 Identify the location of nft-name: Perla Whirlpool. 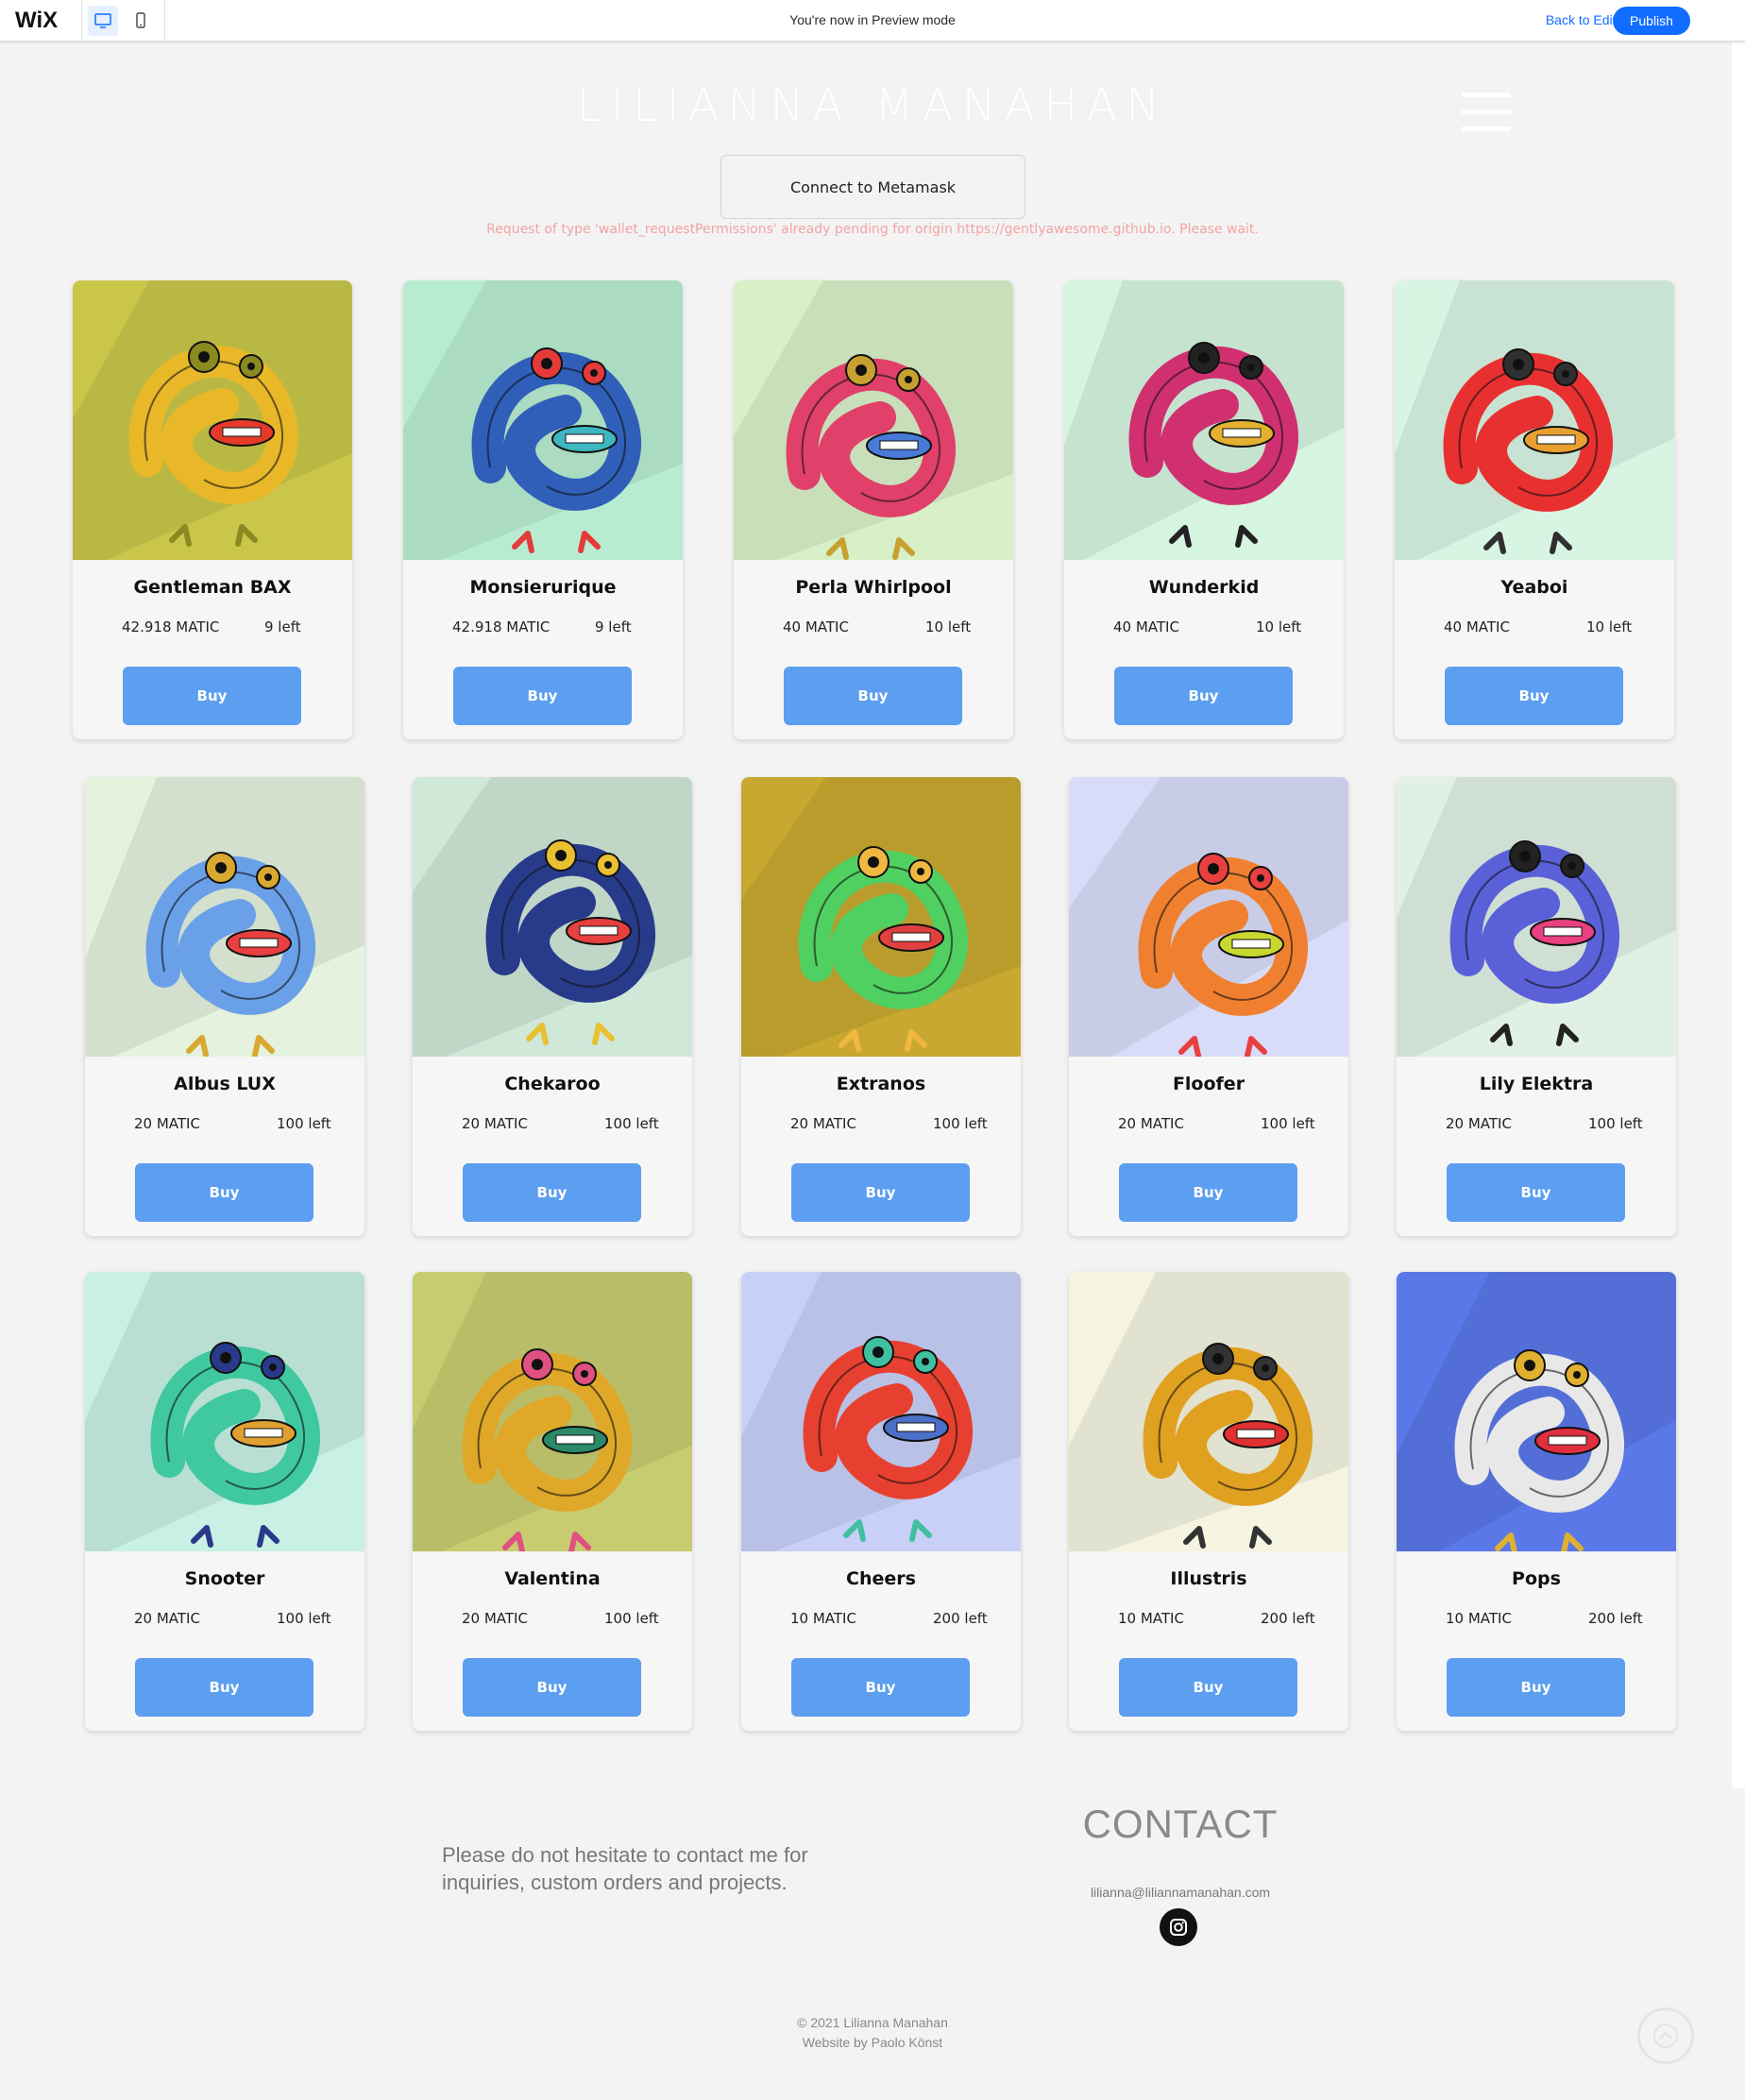
(873, 587).